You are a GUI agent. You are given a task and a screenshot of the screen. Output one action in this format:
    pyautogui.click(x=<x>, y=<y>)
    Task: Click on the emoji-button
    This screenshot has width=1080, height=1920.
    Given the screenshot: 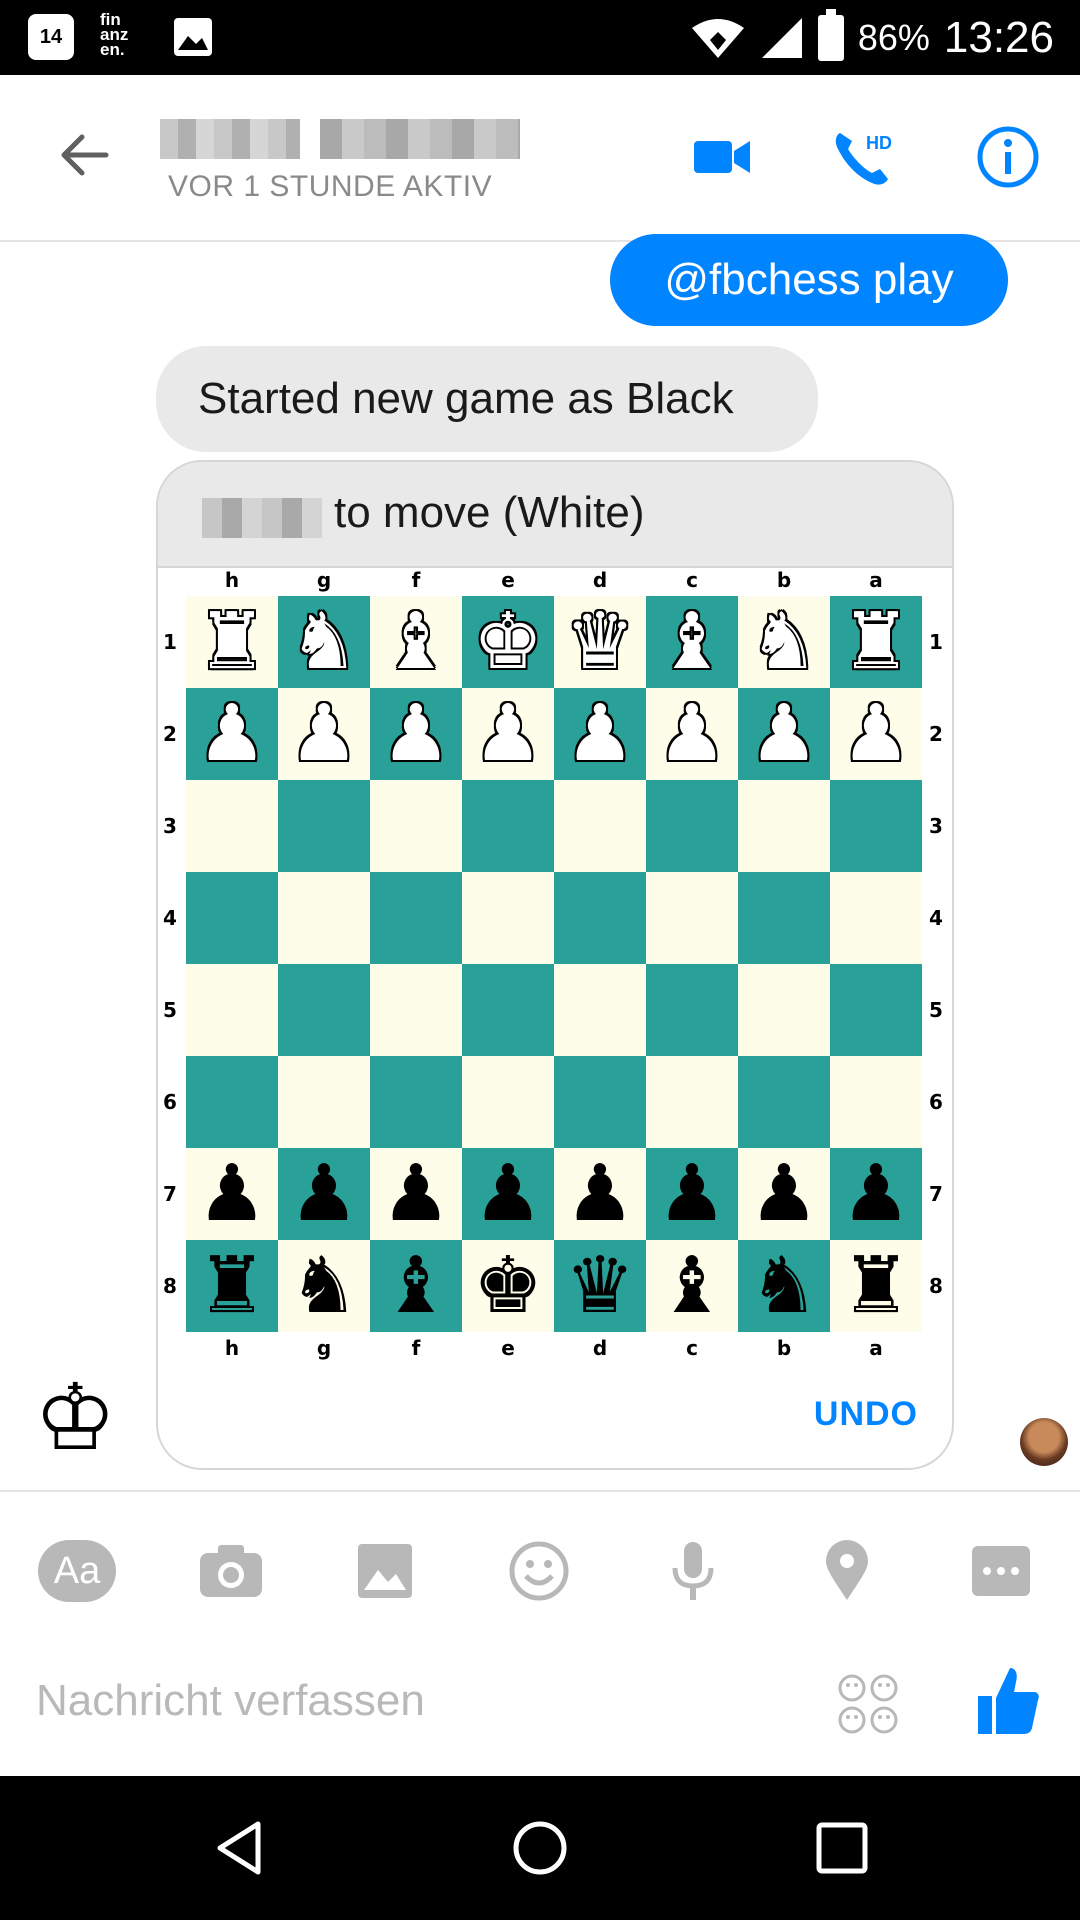 What is the action you would take?
    pyautogui.click(x=539, y=1571)
    